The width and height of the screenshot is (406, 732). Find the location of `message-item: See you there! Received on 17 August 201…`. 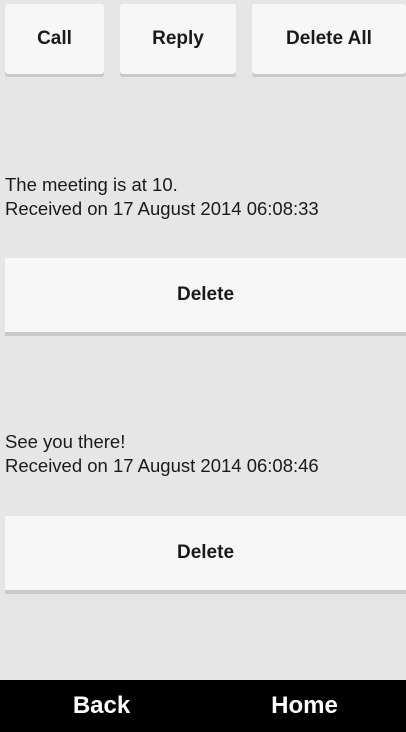

message-item: See you there! Received on 17 August 201… is located at coordinates (205, 454).